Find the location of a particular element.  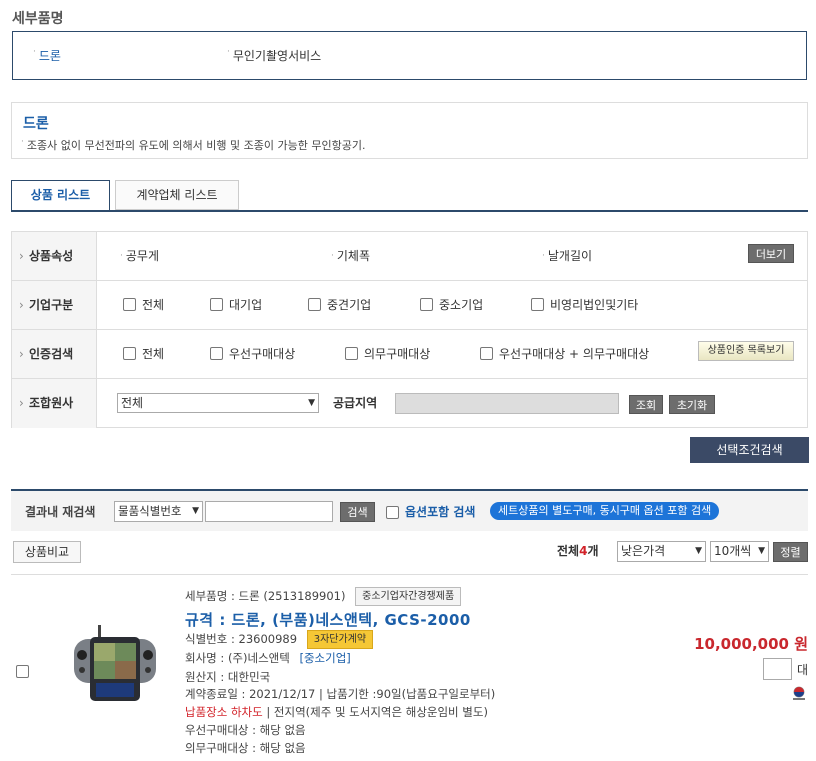

category-drone-link: 드론 is located at coordinates (47, 55).